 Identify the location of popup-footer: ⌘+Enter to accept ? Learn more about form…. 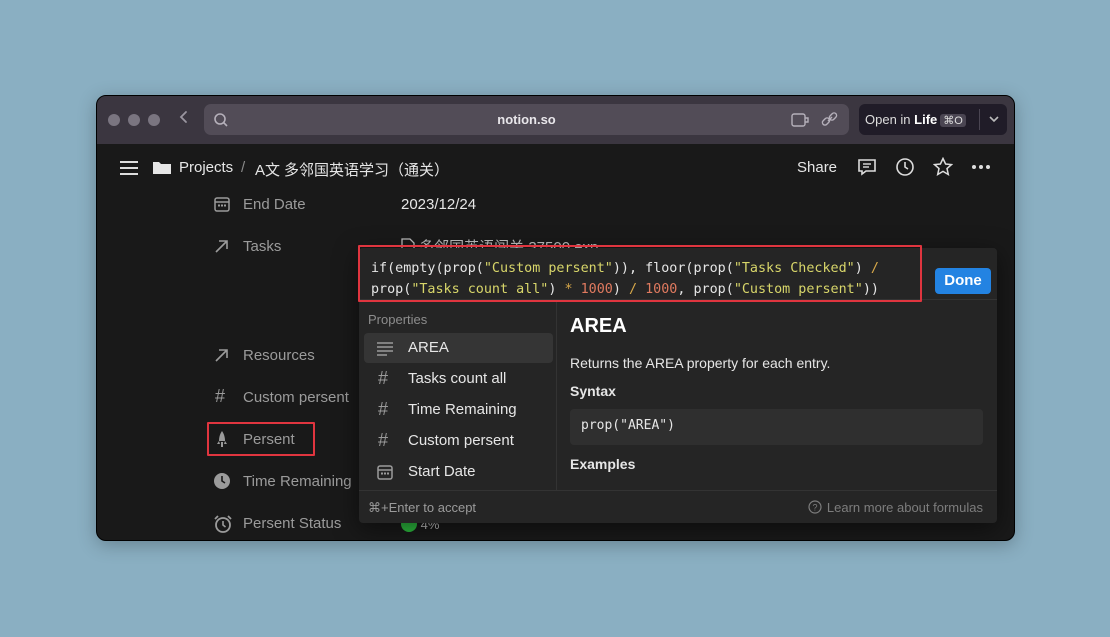
(678, 506).